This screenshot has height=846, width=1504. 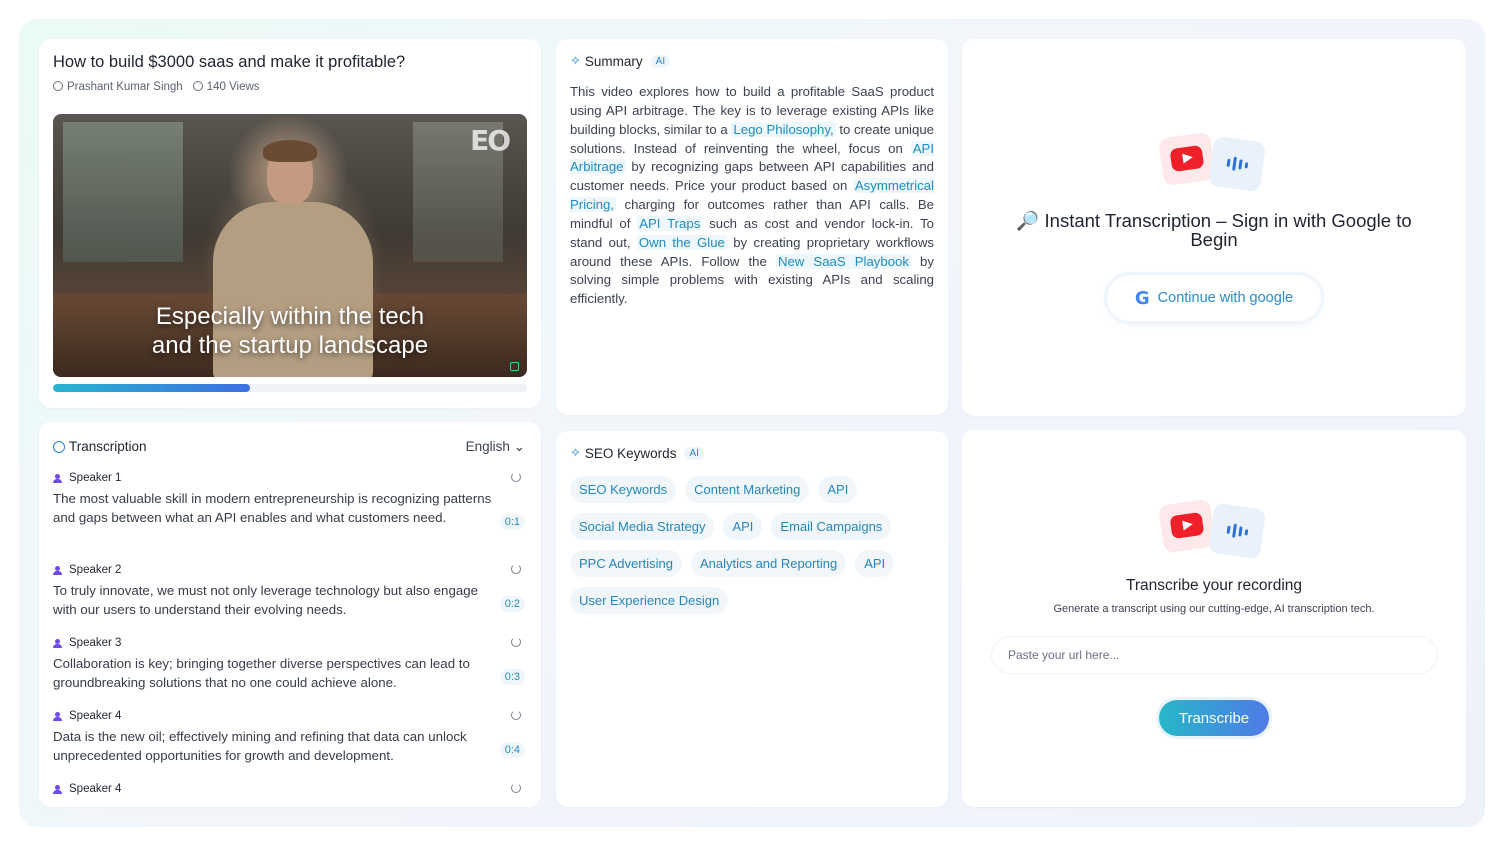 I want to click on speaker-name: Speaker 2, so click(x=95, y=570).